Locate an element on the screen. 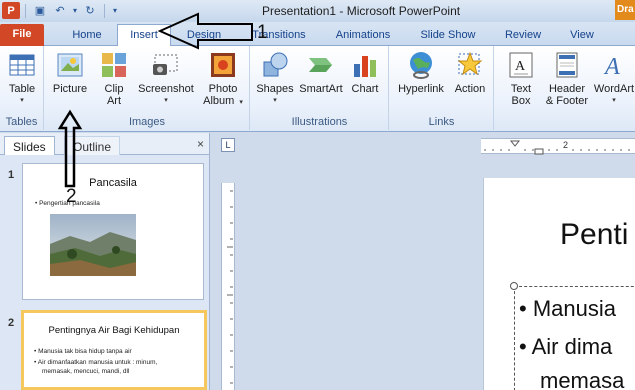 This screenshot has height=390, width=635. annotation-label-1: 1 is located at coordinates (262, 32).